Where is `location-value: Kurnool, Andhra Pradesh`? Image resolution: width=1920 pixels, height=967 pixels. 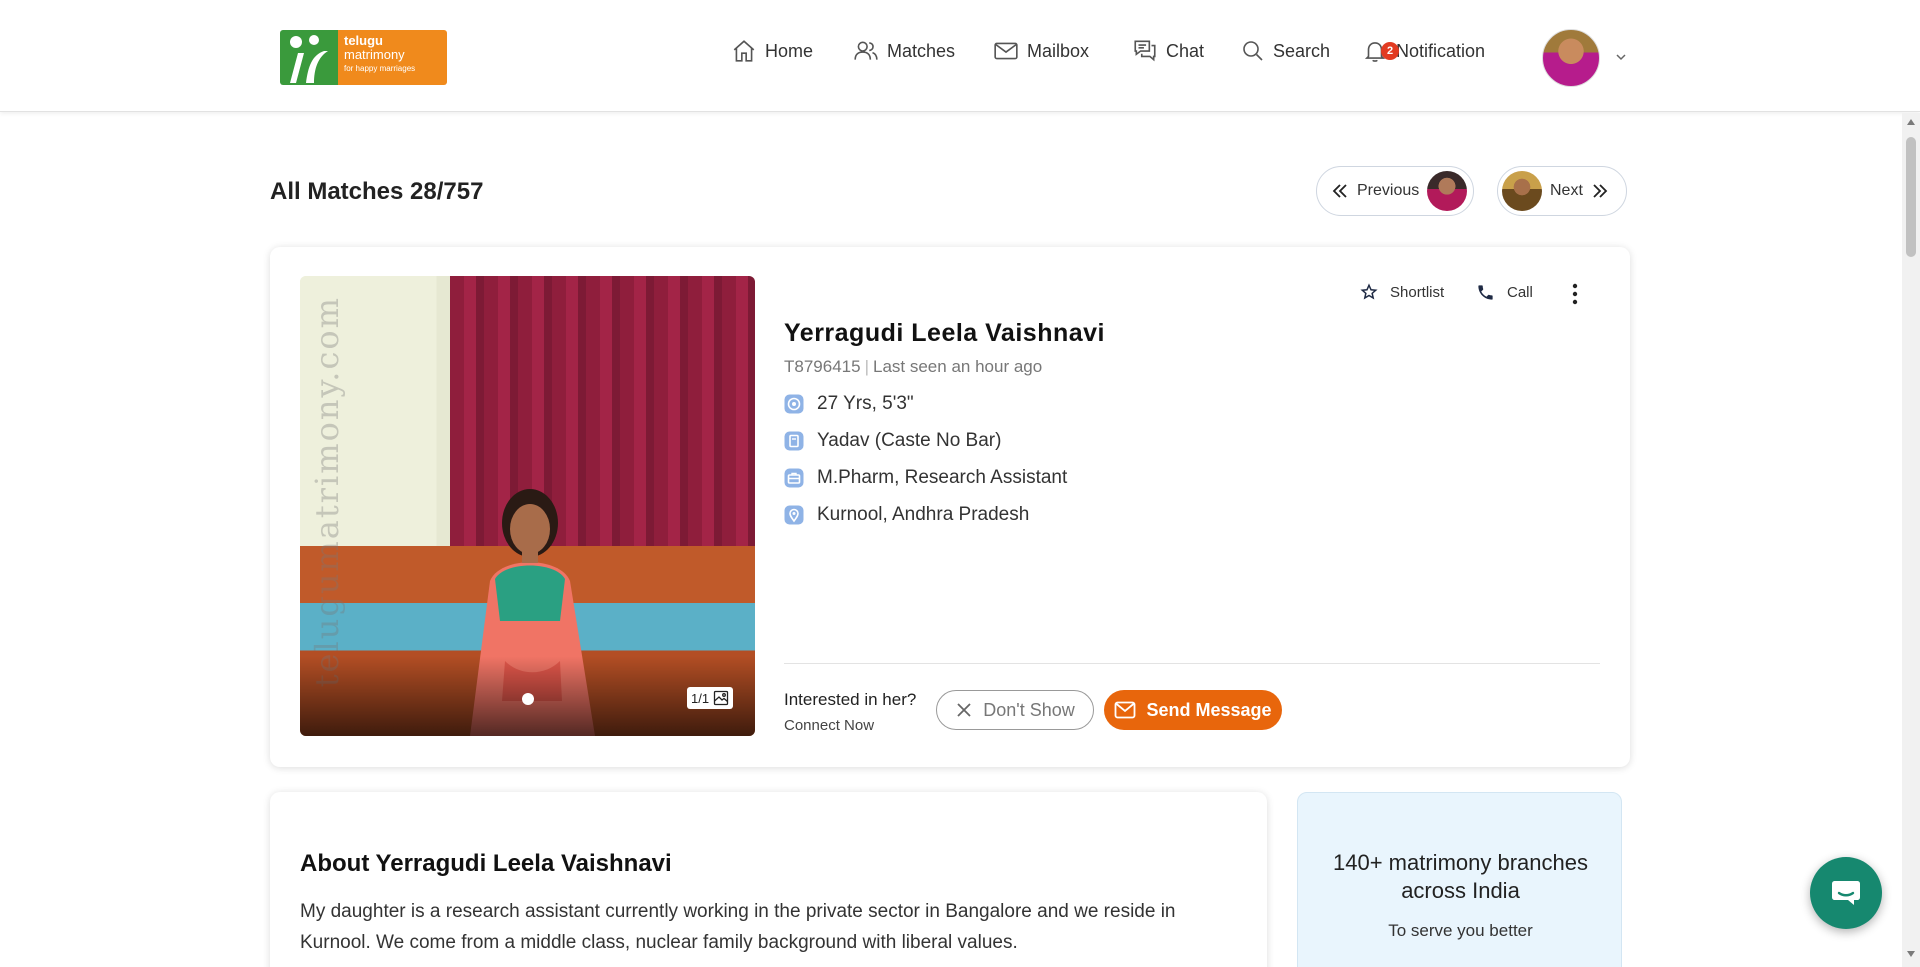 location-value: Kurnool, Andhra Pradesh is located at coordinates (923, 514).